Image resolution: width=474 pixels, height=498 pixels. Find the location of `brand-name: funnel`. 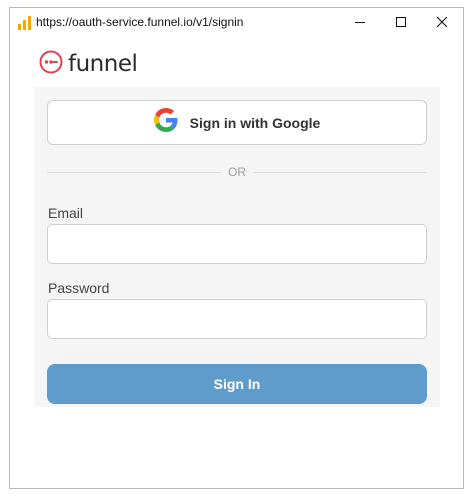

brand-name: funnel is located at coordinates (103, 64).